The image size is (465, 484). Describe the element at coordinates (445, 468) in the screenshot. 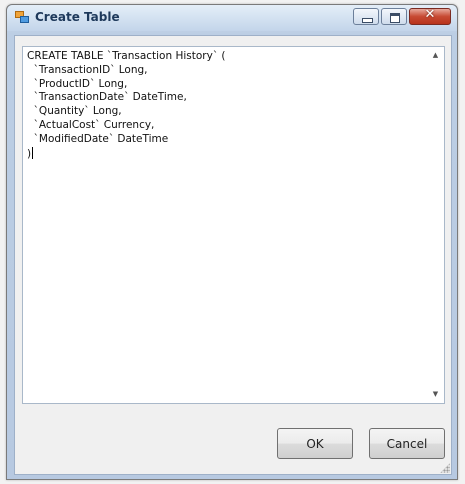

I see `resize-grip-icon` at that location.